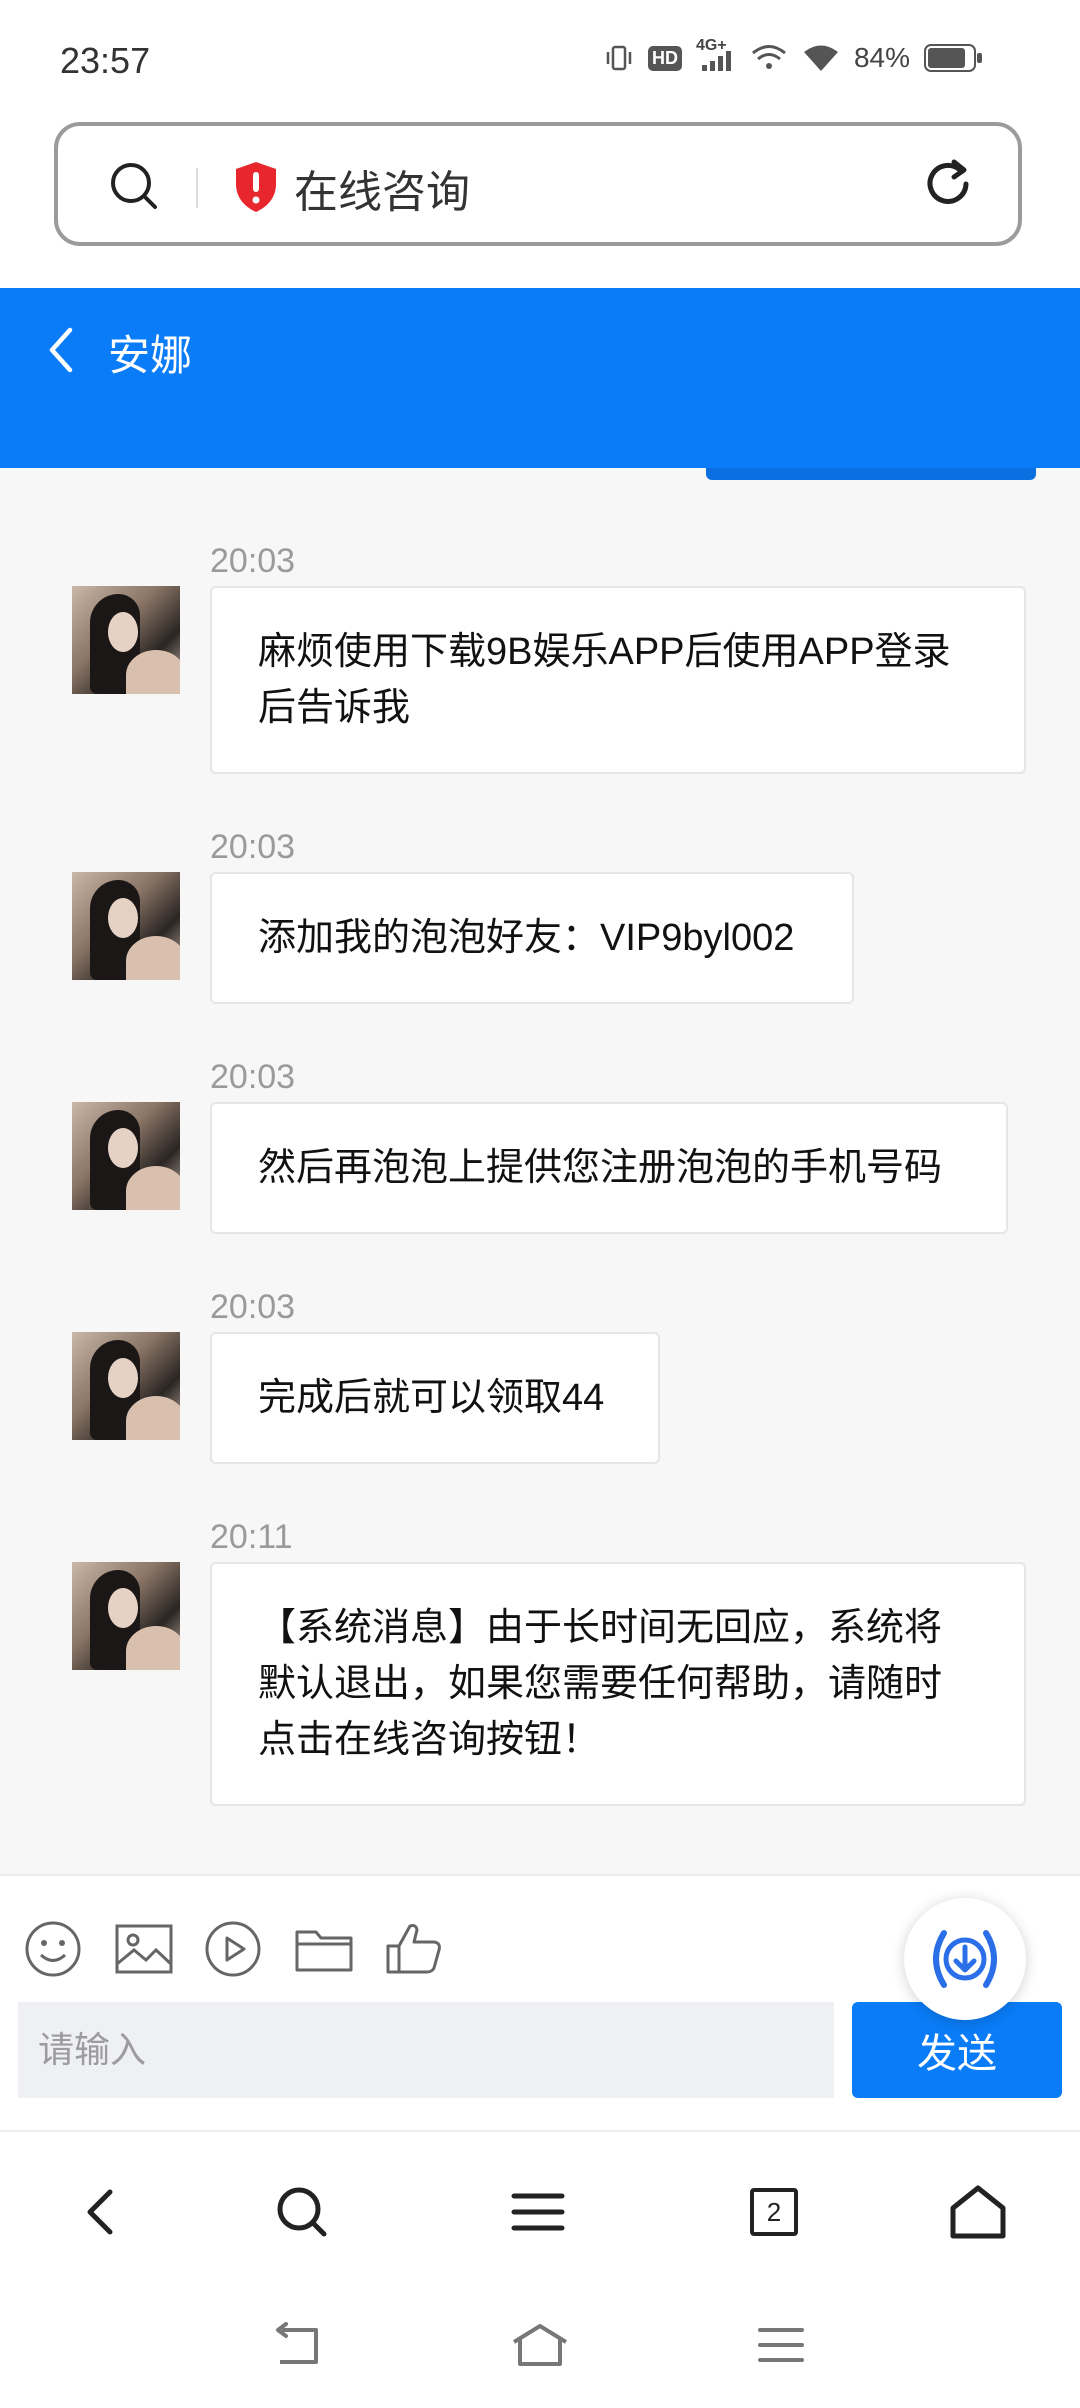 This screenshot has height=2408, width=1080. I want to click on shield-alert-icon, so click(256, 189).